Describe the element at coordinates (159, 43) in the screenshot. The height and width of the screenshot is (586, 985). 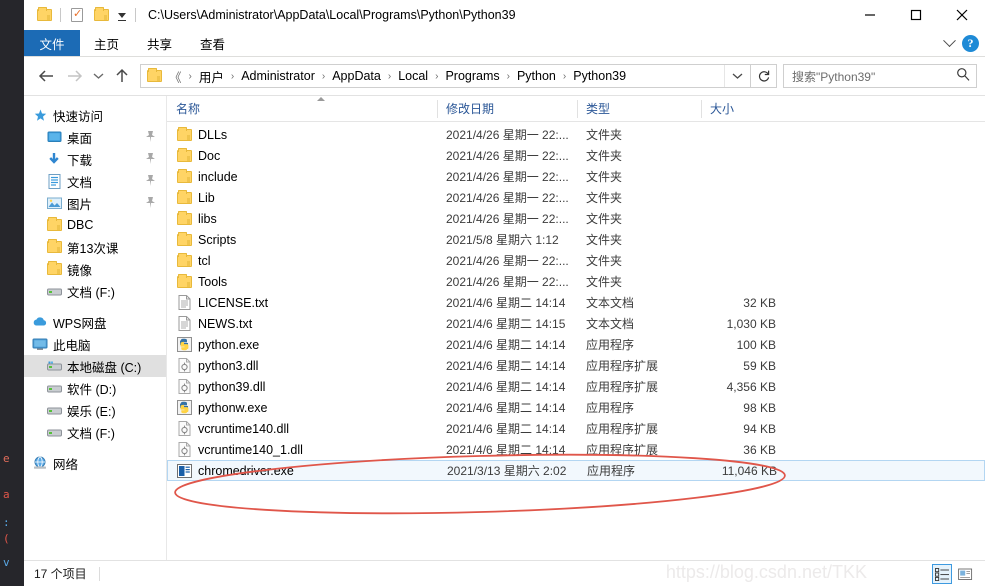
I see `tab-share: 共享` at that location.